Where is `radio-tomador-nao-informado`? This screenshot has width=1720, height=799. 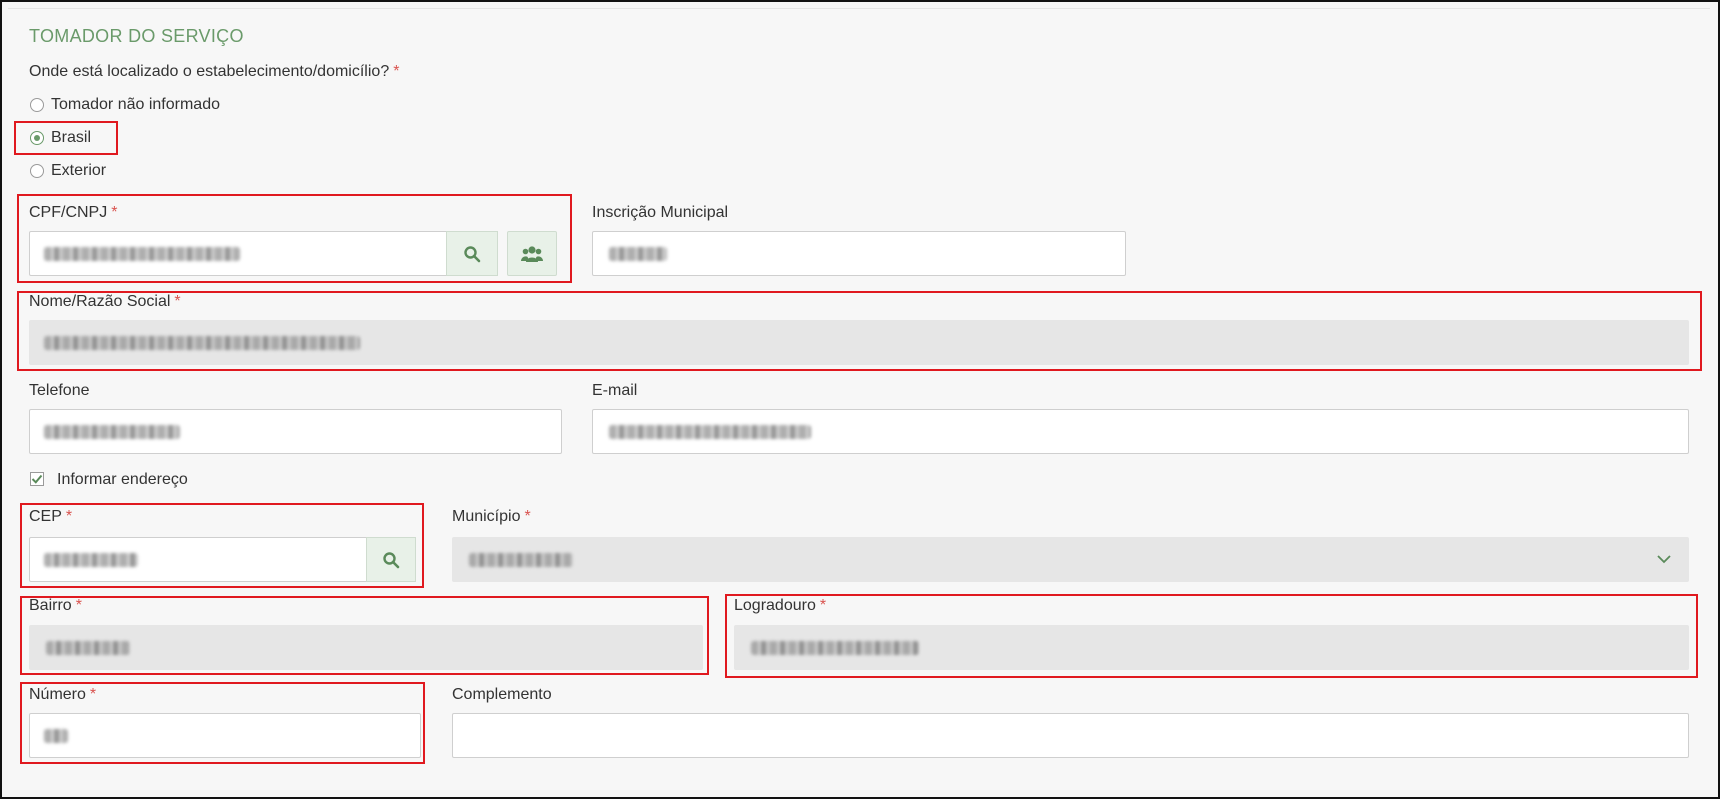 radio-tomador-nao-informado is located at coordinates (37, 105).